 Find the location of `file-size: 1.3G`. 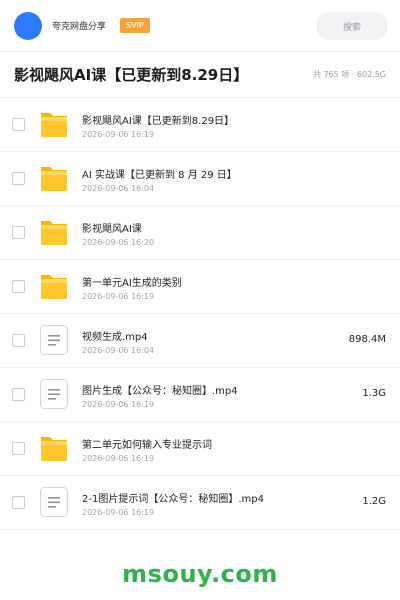

file-size: 1.3G is located at coordinates (374, 393).